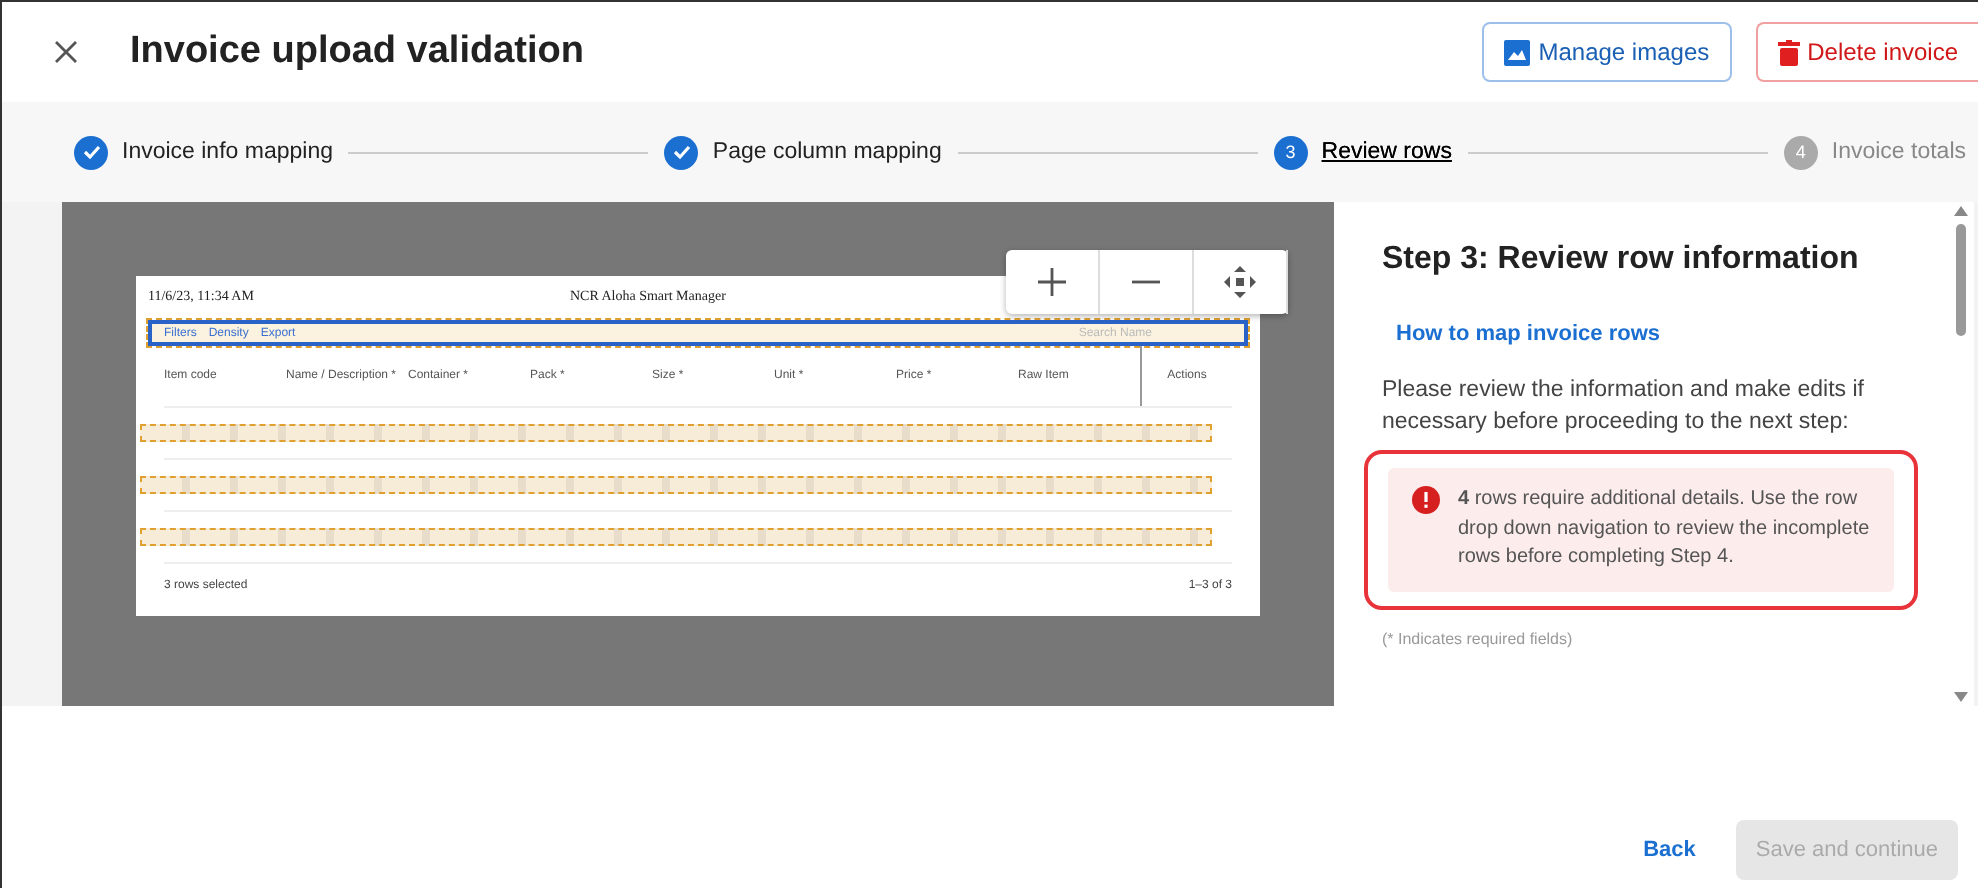 The image size is (1978, 888). What do you see at coordinates (1478, 638) in the screenshot?
I see `required-note: (* Indicates required fields)` at bounding box center [1478, 638].